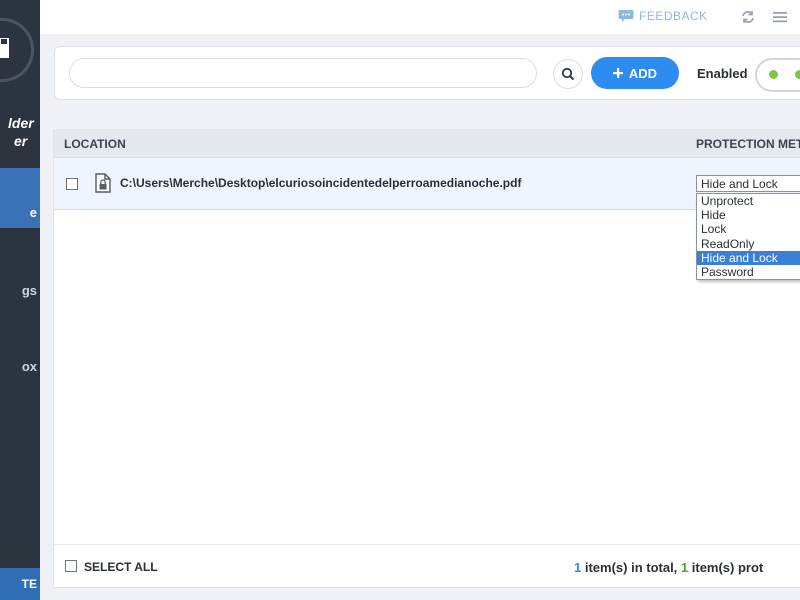 The width and height of the screenshot is (800, 600). I want to click on sidebar-item-settings: gs, so click(20, 290).